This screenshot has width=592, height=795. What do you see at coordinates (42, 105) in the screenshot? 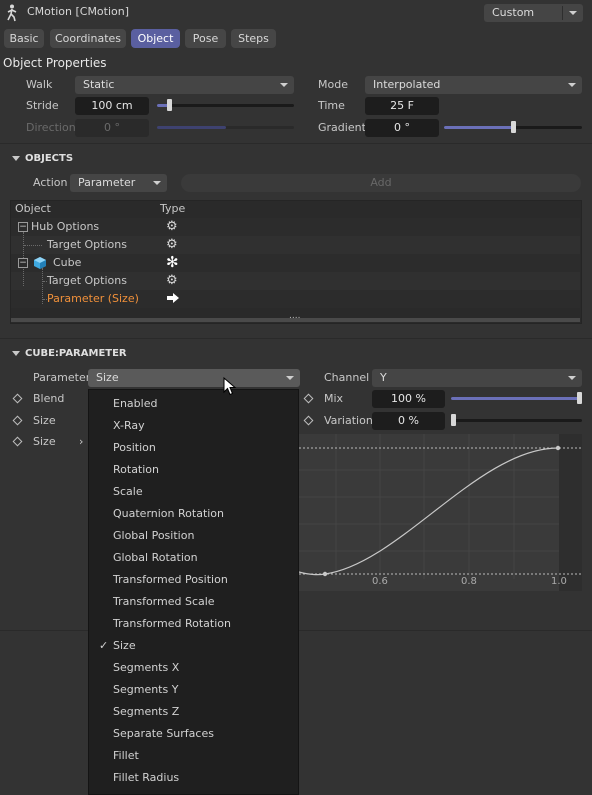
I see `stride-label: Stride` at bounding box center [42, 105].